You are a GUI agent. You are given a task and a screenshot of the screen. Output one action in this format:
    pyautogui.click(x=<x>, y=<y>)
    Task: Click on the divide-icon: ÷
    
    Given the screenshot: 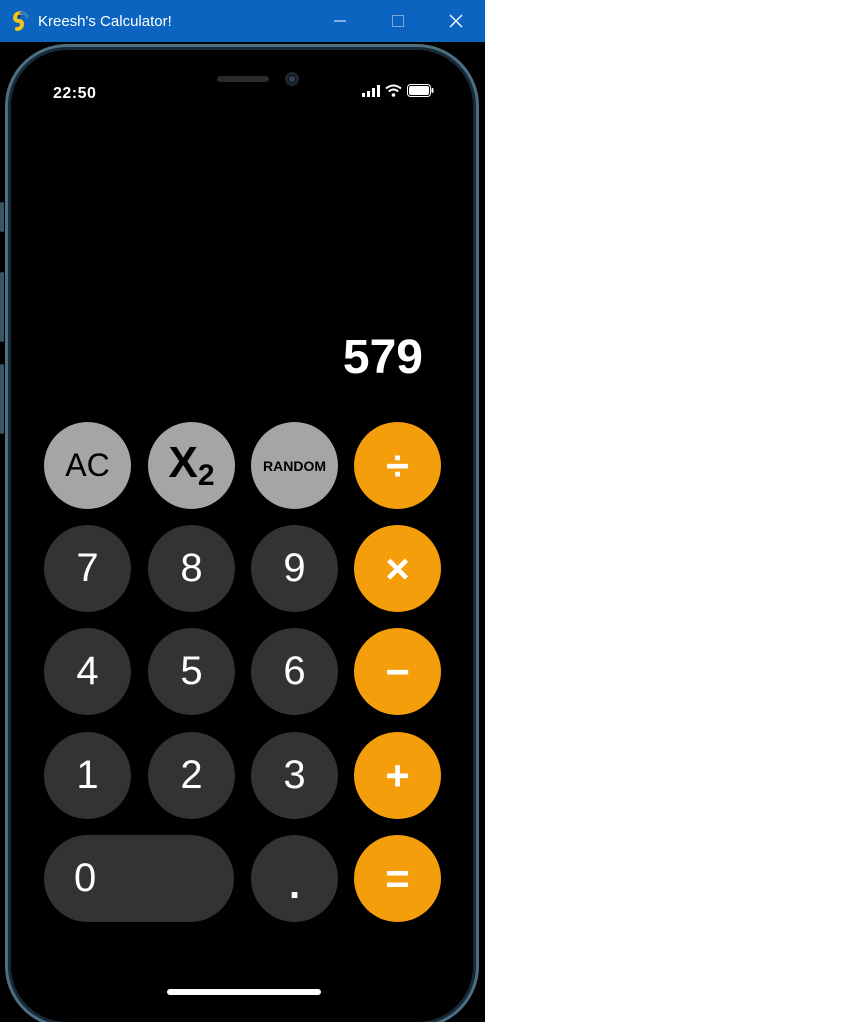 What is the action you would take?
    pyautogui.click(x=397, y=465)
    